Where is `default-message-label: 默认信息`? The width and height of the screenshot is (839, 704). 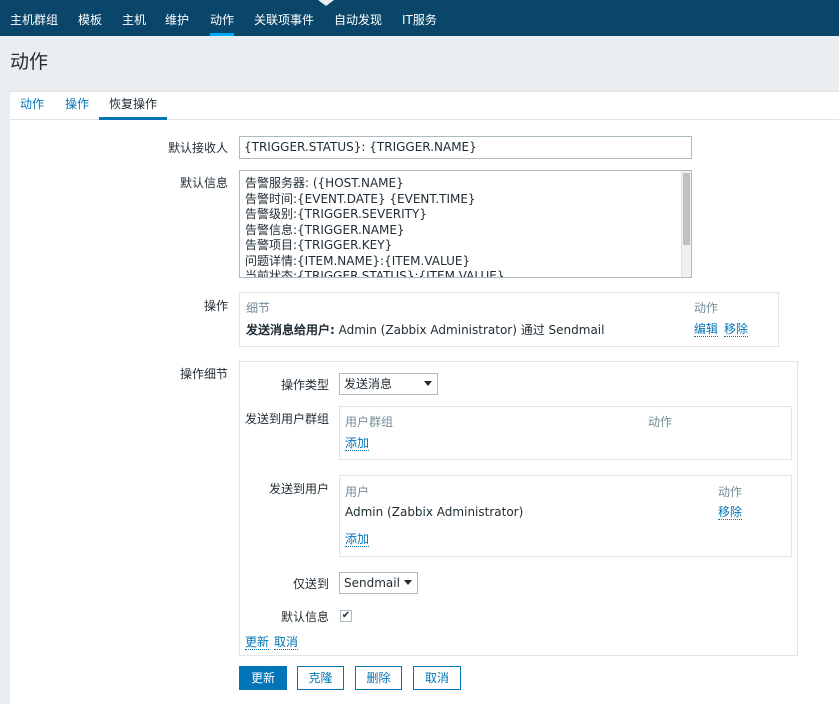
default-message-label: 默认信息 is located at coordinates (204, 183).